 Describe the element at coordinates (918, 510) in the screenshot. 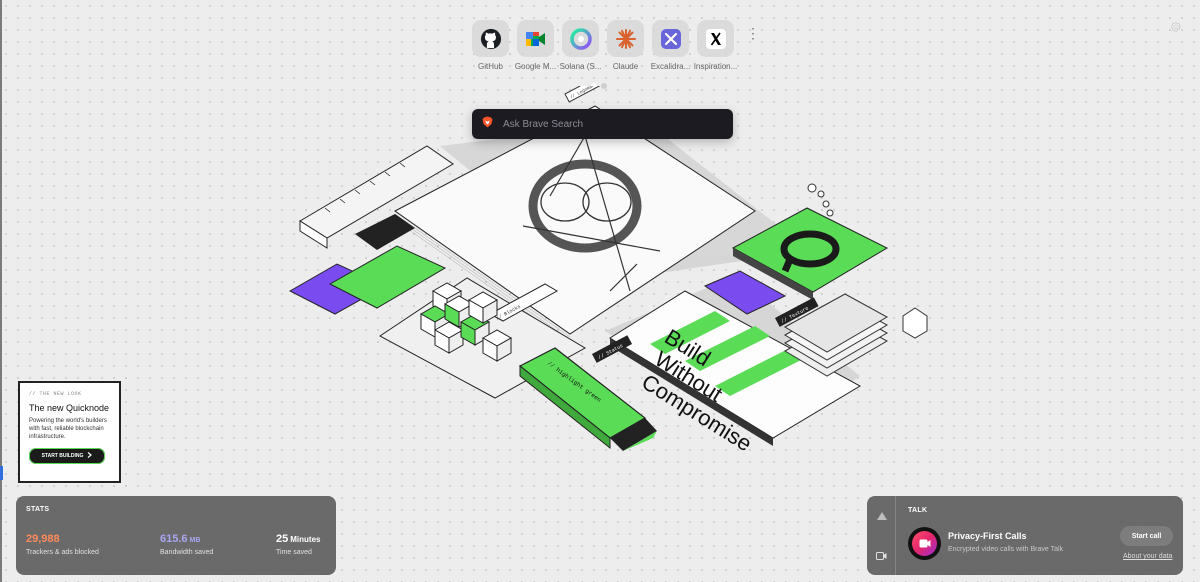

I see `talk-title: TALK` at that location.